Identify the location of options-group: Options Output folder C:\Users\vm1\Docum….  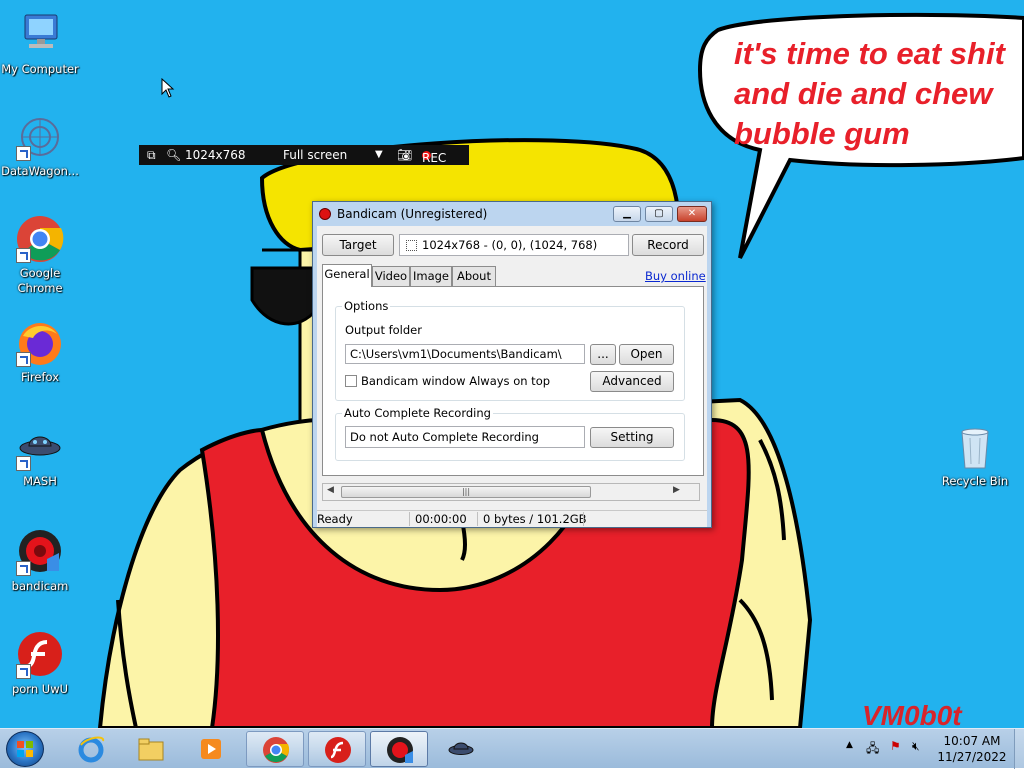
(510, 350).